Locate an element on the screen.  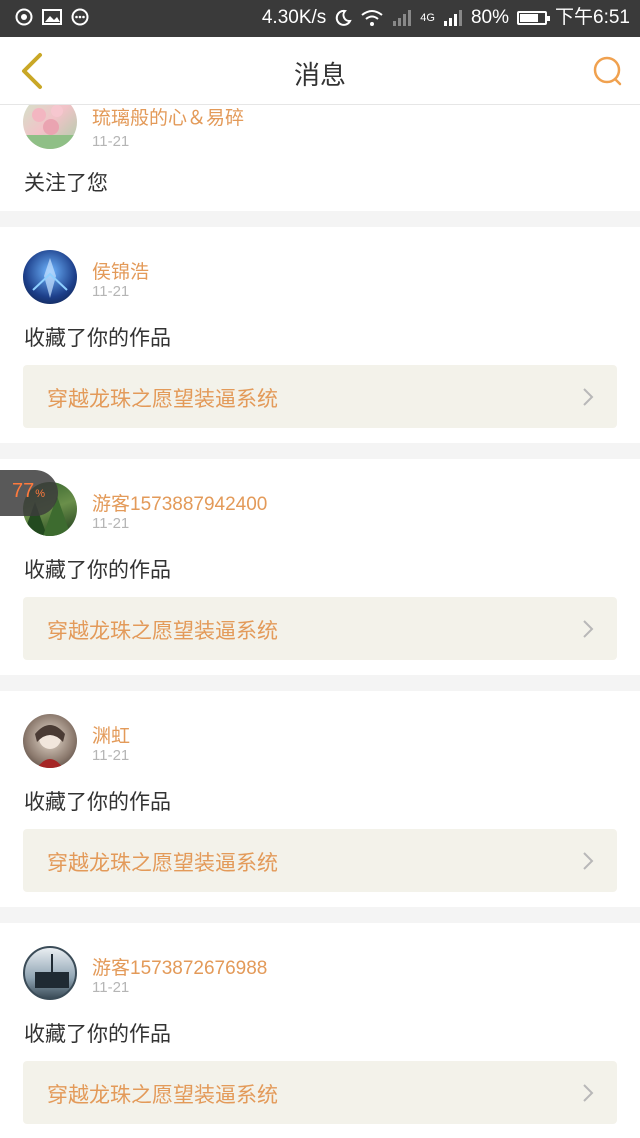
moon-icon is located at coordinates (344, 17).